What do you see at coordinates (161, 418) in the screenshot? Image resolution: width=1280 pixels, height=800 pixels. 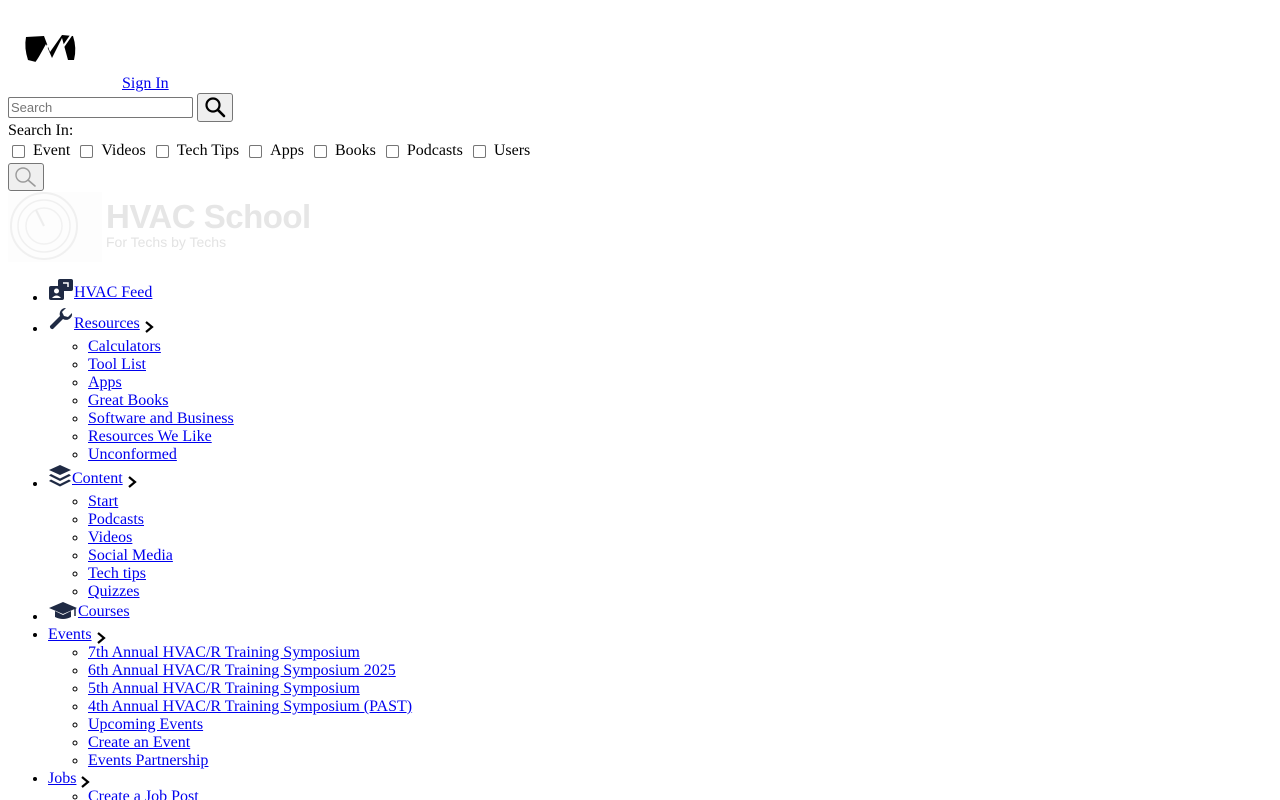 I see `resources-software-link: Software and Business` at bounding box center [161, 418].